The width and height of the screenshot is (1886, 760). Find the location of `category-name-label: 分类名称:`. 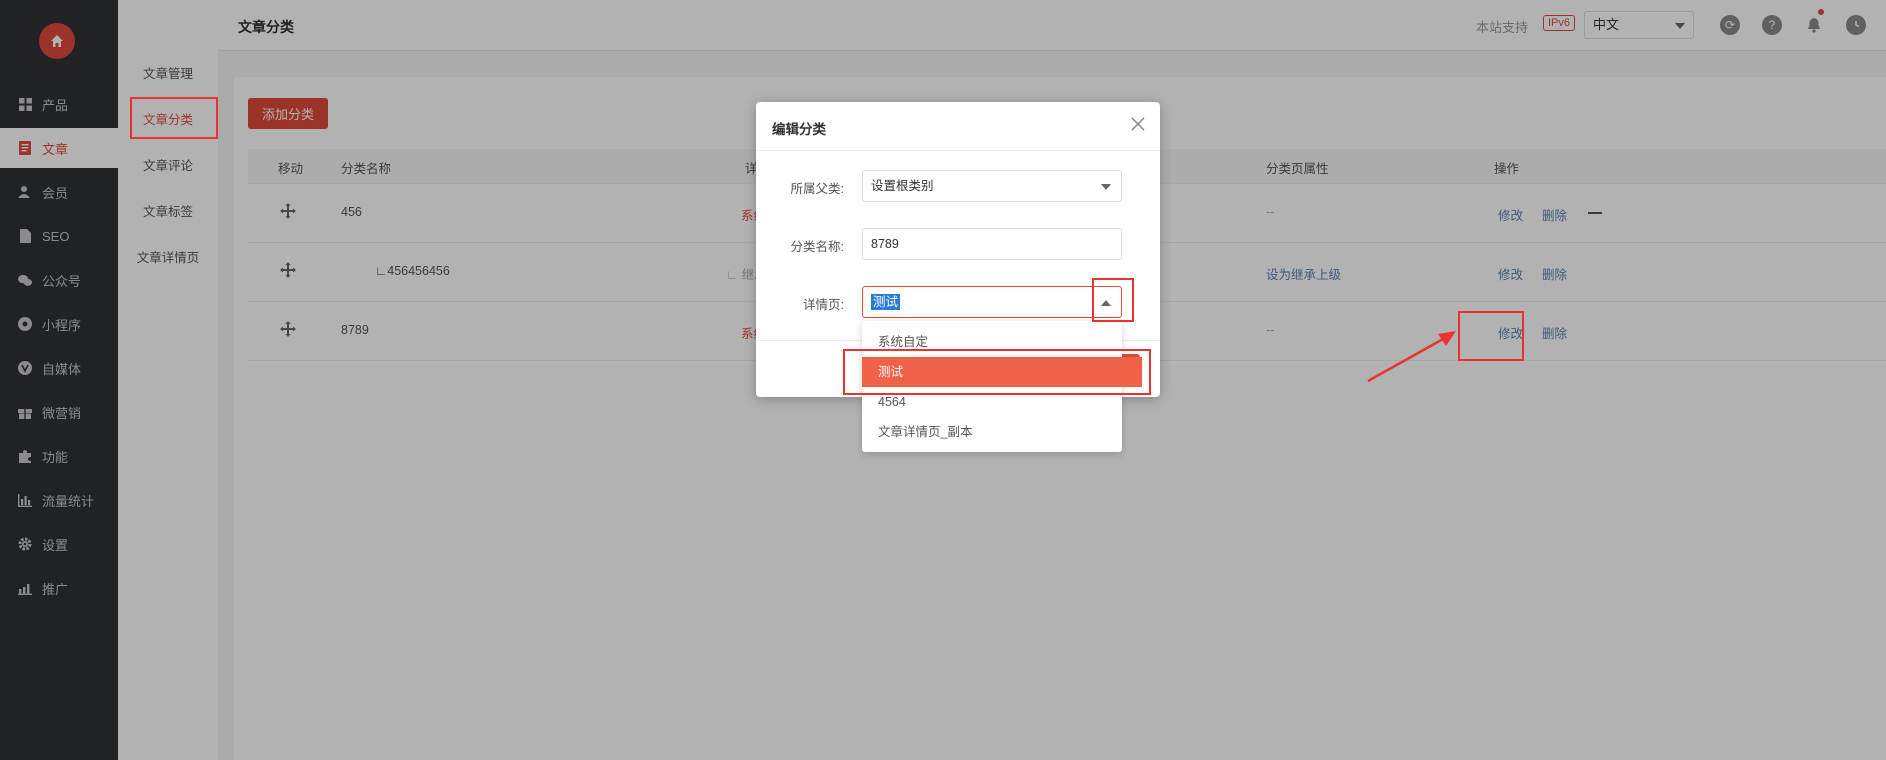

category-name-label: 分类名称: is located at coordinates (817, 247).